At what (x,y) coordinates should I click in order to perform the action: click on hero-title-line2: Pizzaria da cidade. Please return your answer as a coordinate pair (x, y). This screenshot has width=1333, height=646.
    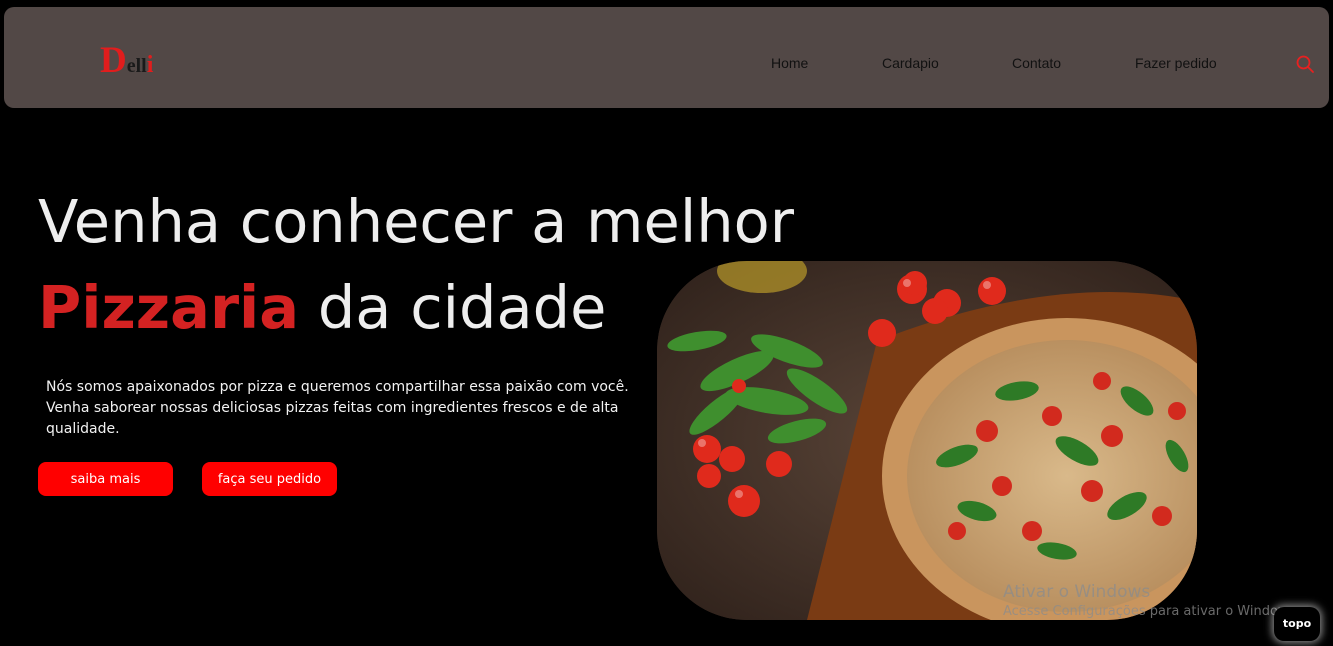
    Looking at the image, I should click on (322, 307).